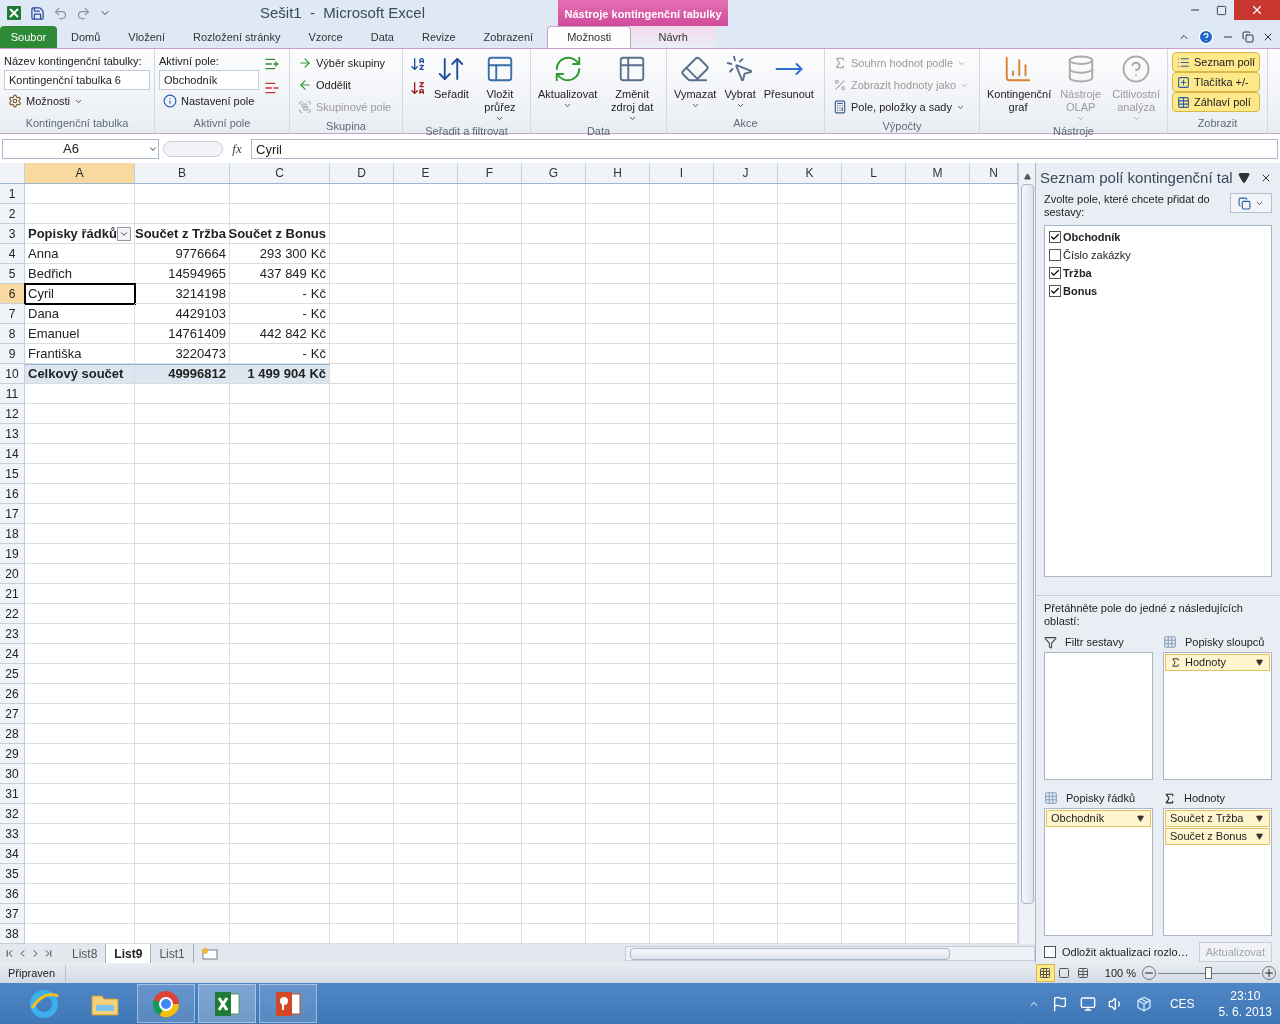  I want to click on close-icon, so click(1268, 37).